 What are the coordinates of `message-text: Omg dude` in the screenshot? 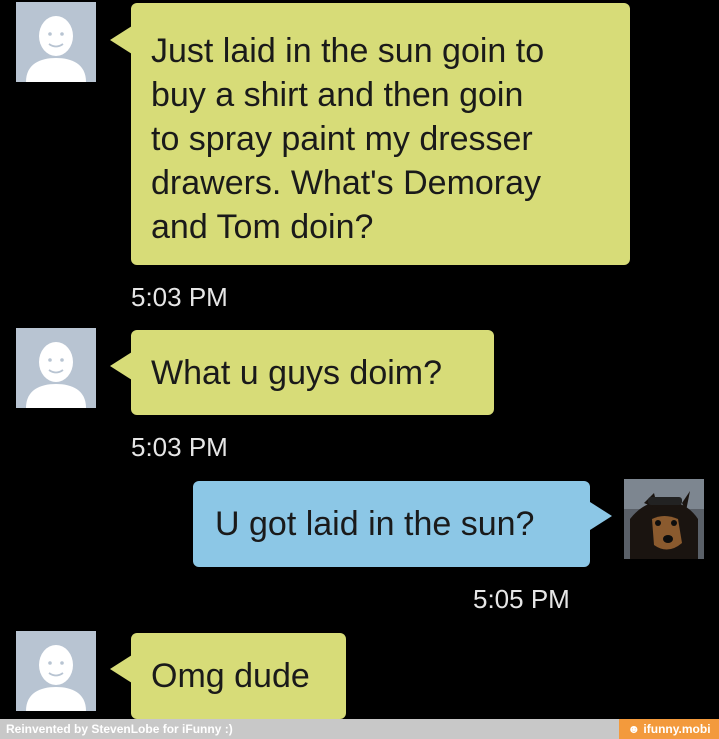 It's located at (230, 676).